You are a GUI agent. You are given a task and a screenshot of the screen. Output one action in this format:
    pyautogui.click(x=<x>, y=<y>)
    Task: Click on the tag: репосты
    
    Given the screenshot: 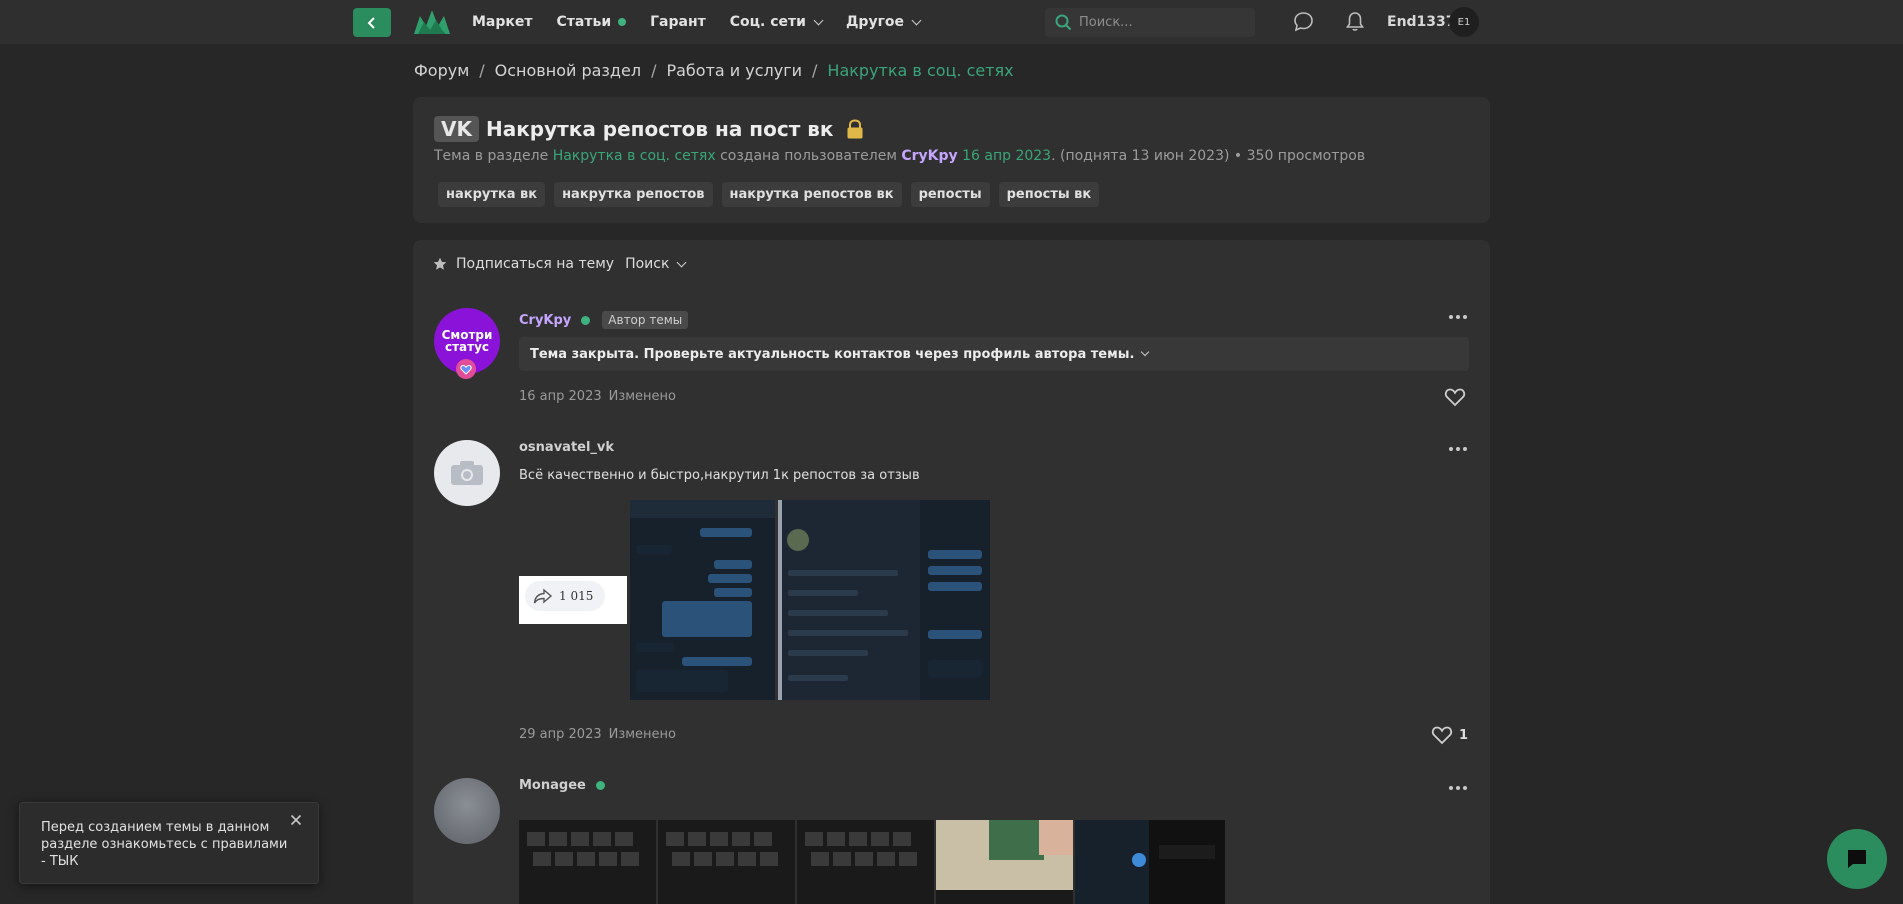 What is the action you would take?
    pyautogui.click(x=950, y=194)
    